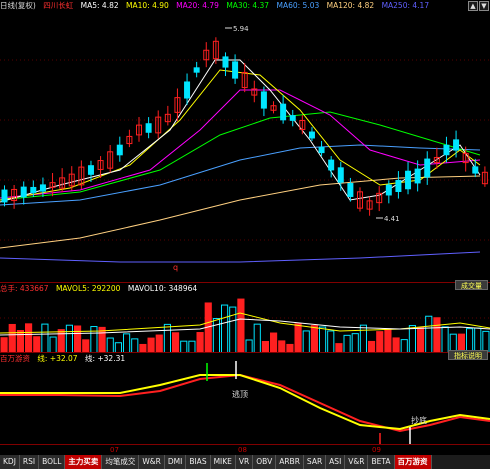  I want to click on tab-arbr: ARBR, so click(290, 462).